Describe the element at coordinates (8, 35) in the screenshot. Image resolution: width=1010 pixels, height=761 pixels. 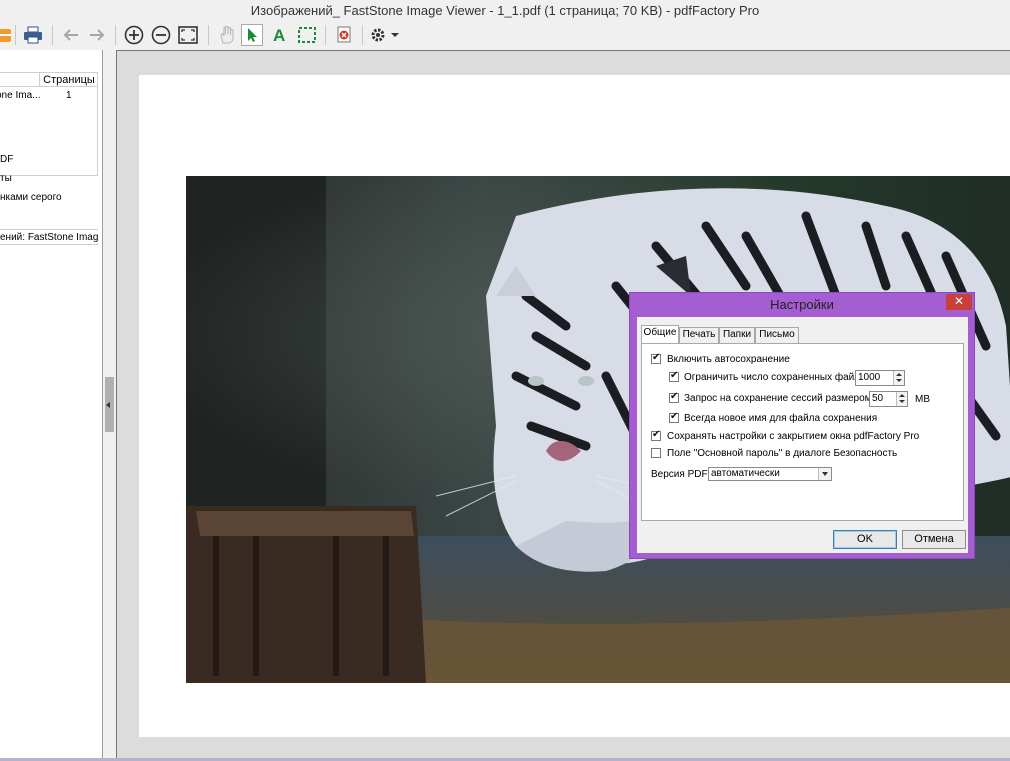
I see `orange-icon` at that location.